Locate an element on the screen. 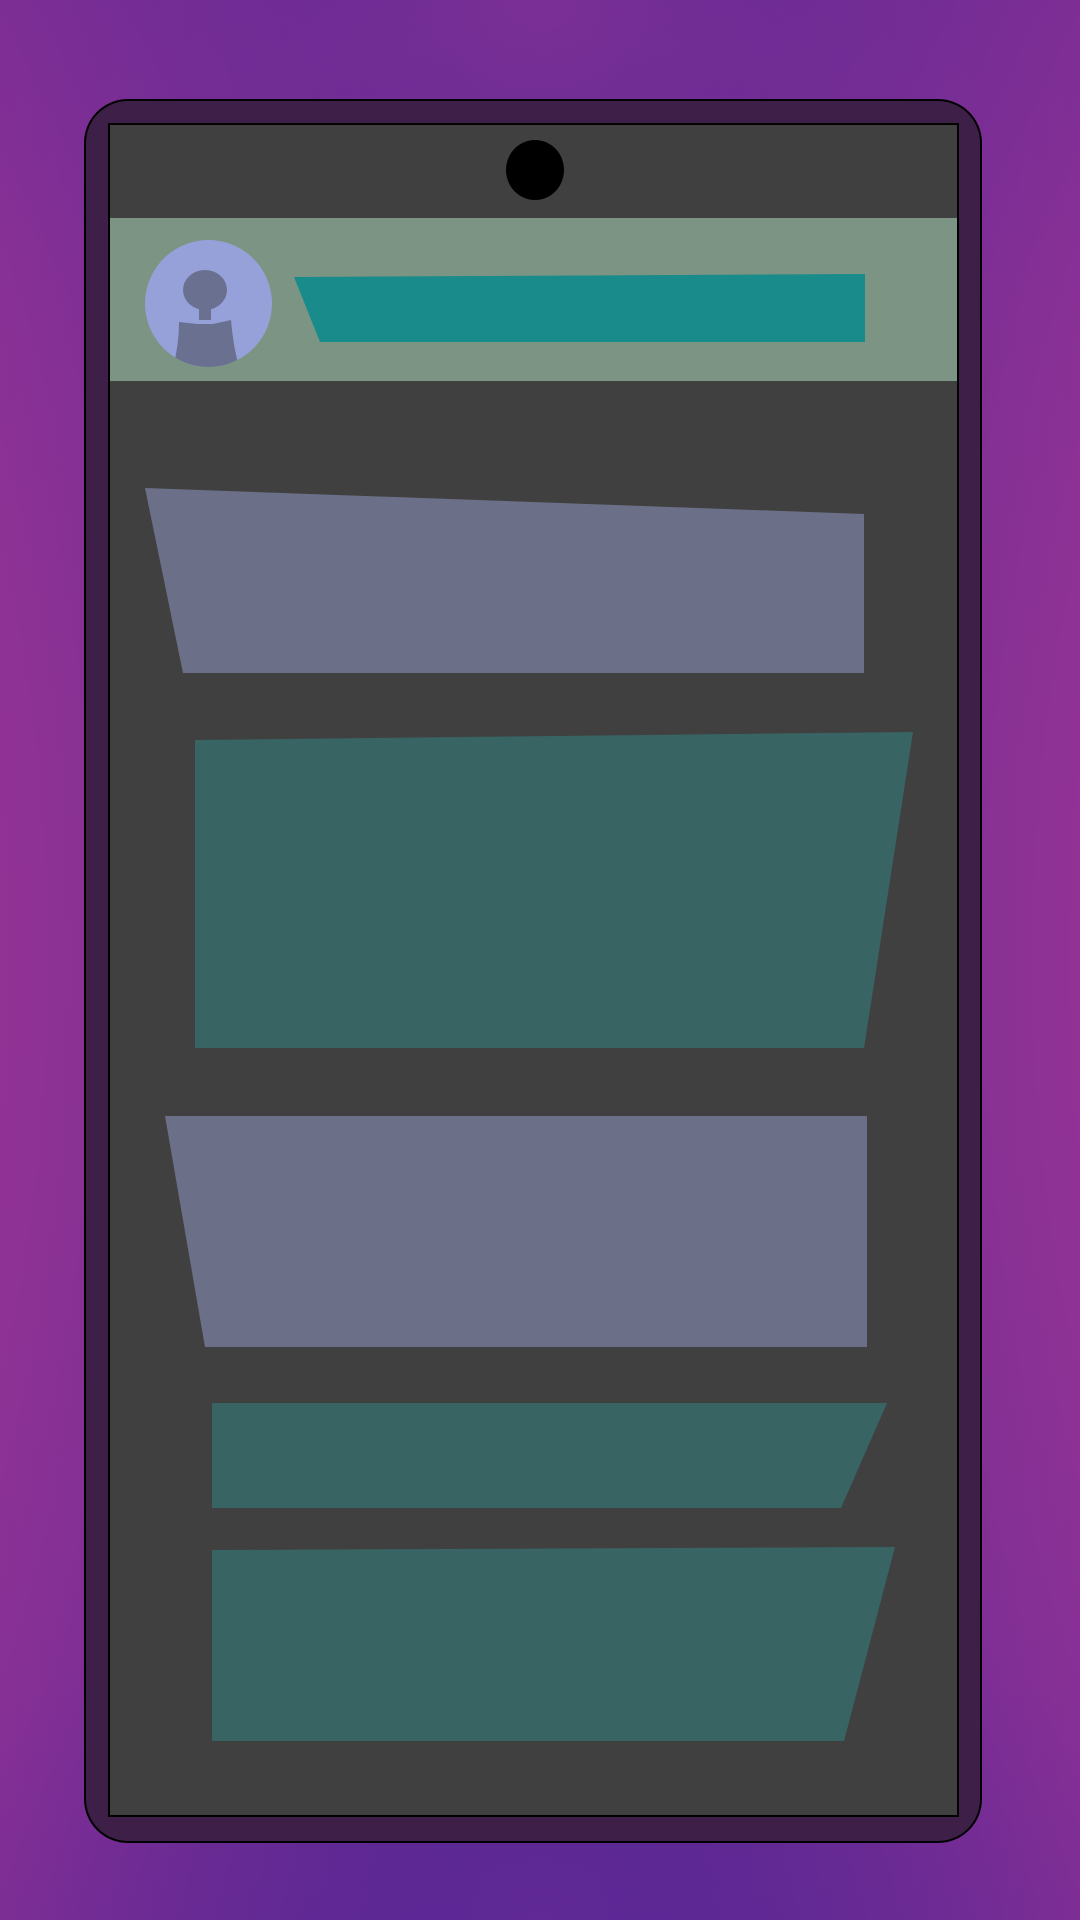 The image size is (1080, 1920). chat-header is located at coordinates (533, 299).